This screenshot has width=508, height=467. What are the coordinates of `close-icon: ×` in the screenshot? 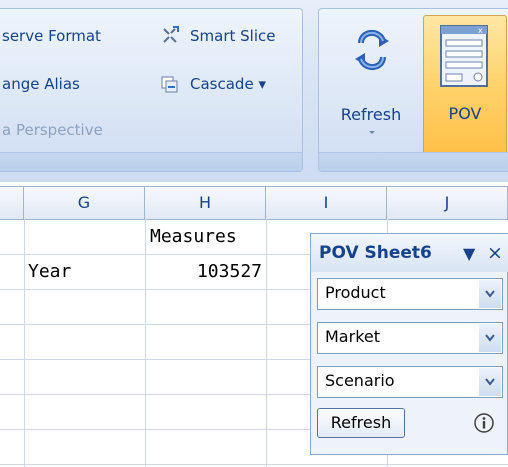 It's located at (495, 253).